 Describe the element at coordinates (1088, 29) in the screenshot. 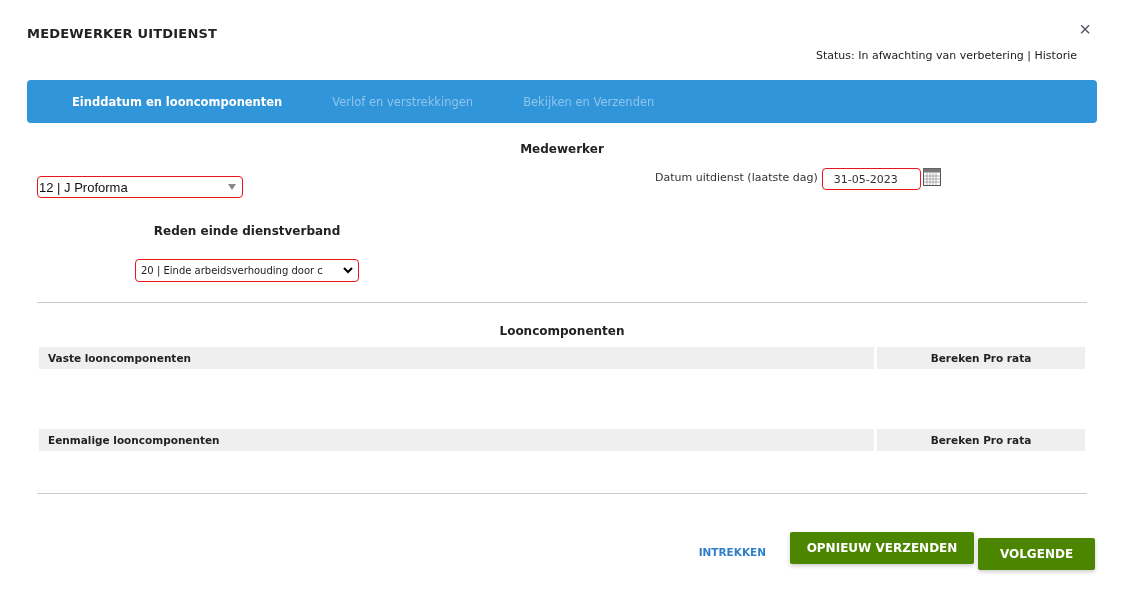

I see `close-button: ×` at that location.